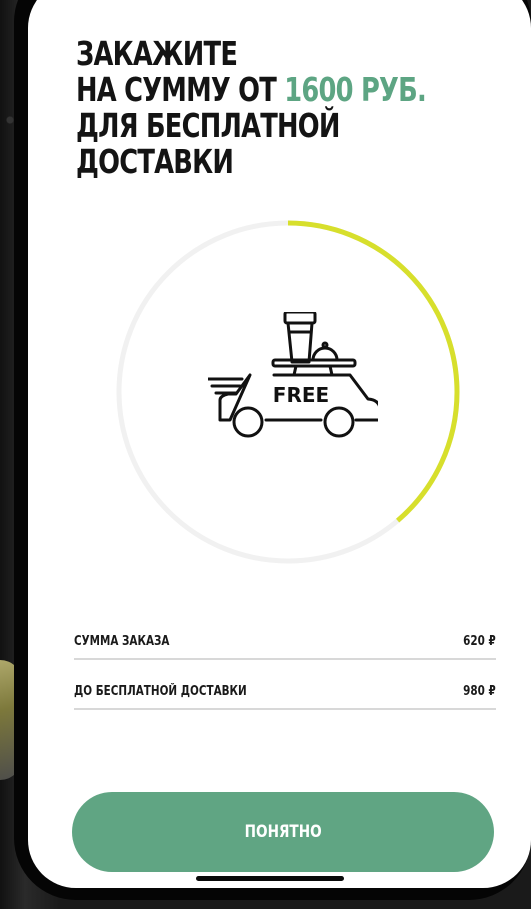 The width and height of the screenshot is (531, 909). What do you see at coordinates (285, 684) in the screenshot?
I see `remaining-row: ДО БЕСПЛАТНОЙ ДОСТАВКИ 980 ₽` at bounding box center [285, 684].